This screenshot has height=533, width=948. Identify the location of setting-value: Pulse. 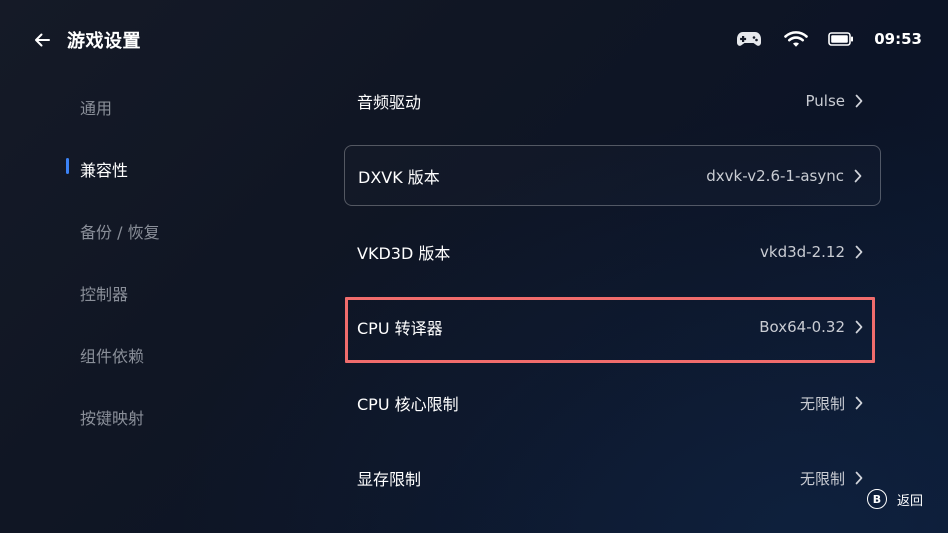
(825, 101).